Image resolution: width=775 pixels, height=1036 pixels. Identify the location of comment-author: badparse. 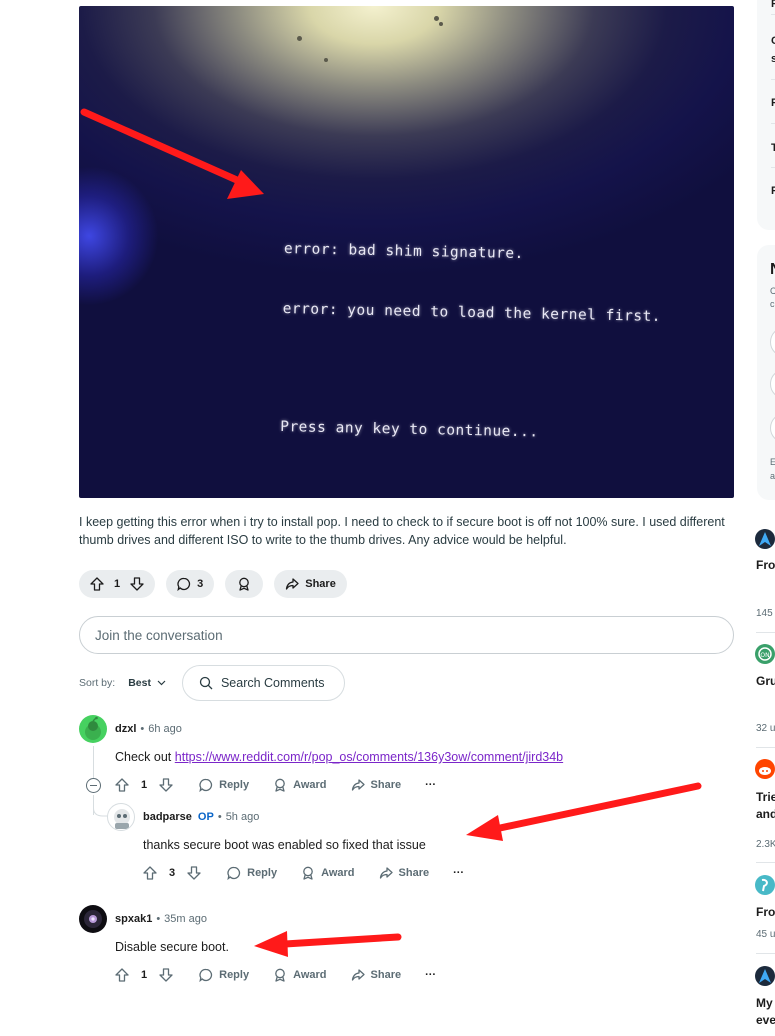
(167, 817).